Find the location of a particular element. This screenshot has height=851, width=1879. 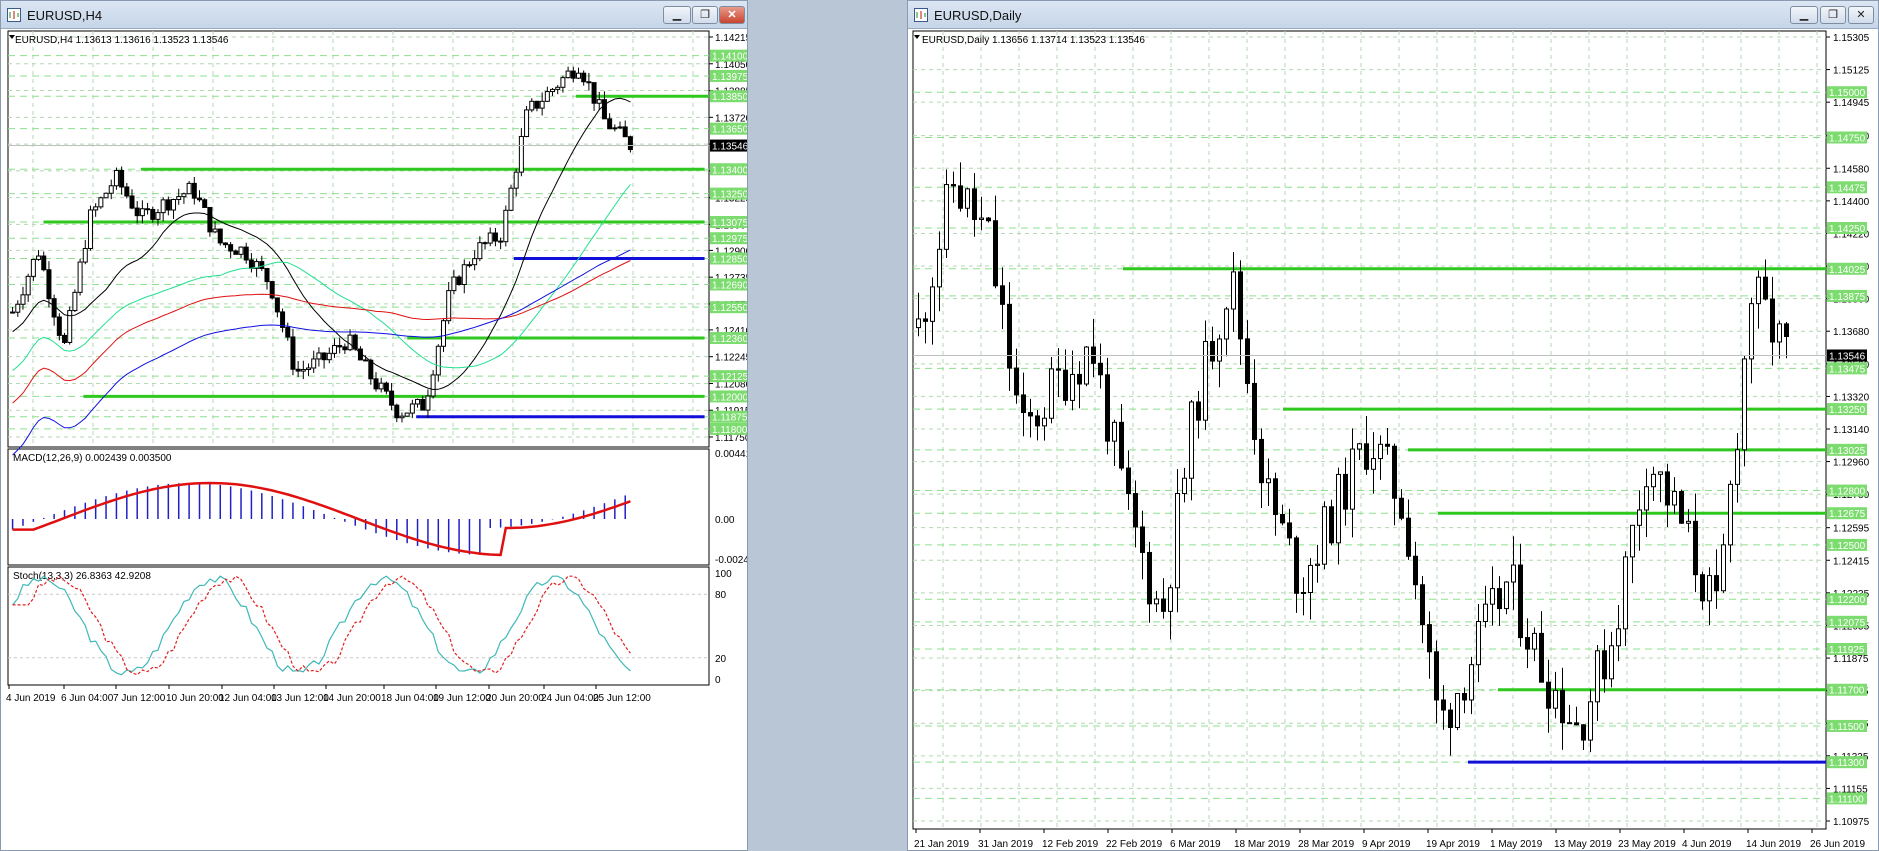

time-axis-label: 25 Jun 12:00 is located at coordinates (622, 698).